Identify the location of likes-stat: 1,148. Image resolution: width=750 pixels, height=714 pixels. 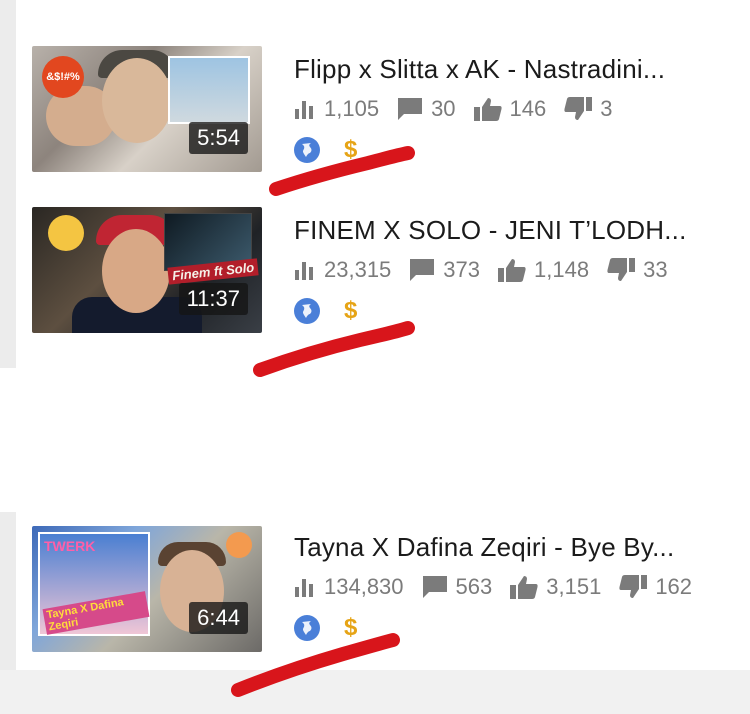
(543, 270).